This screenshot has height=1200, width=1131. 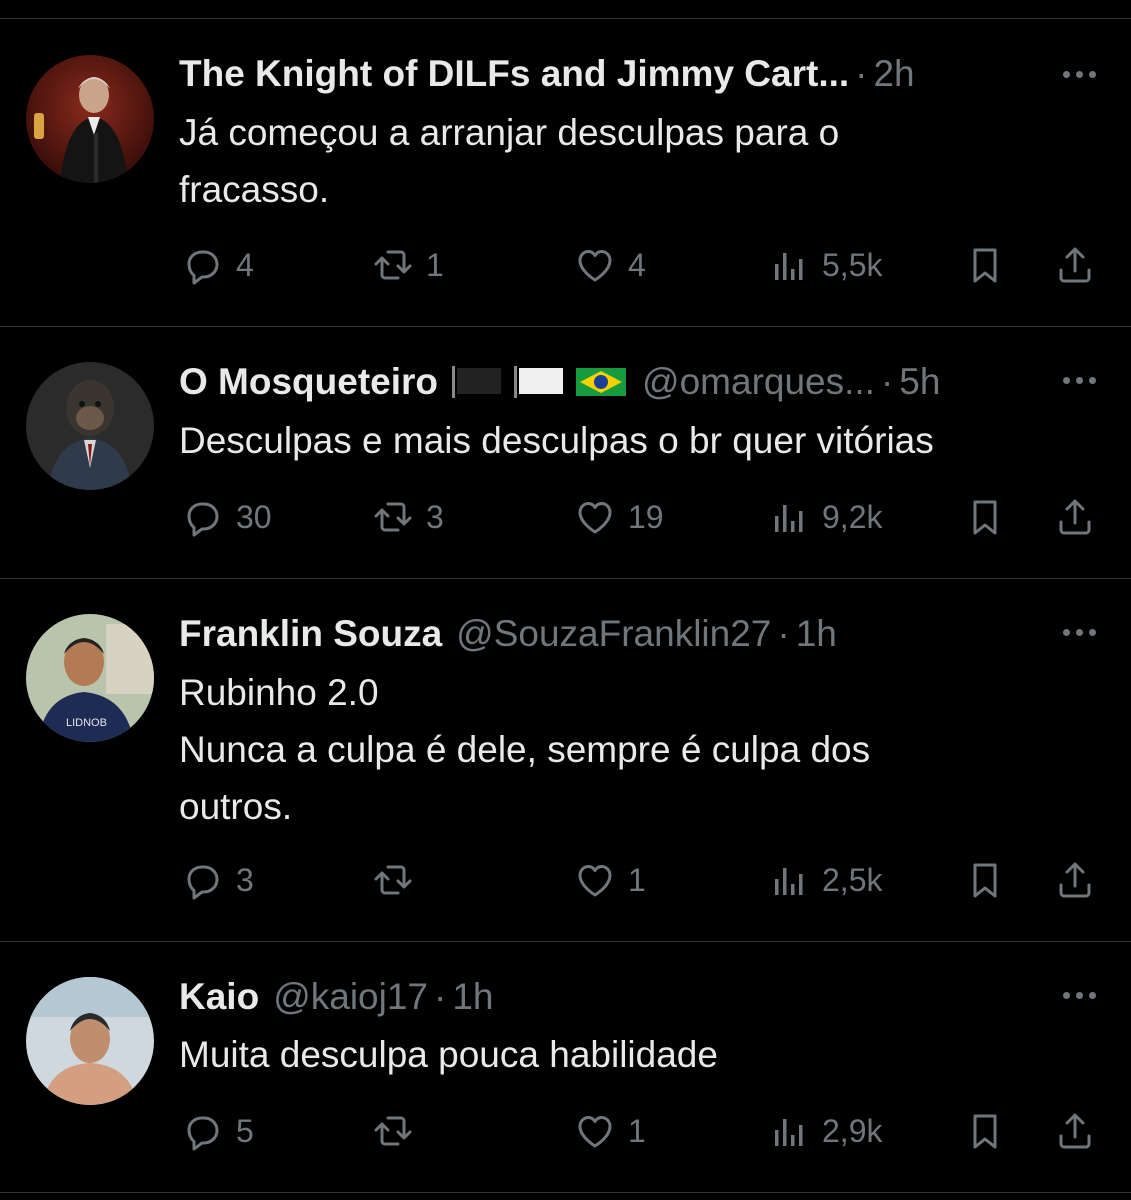 I want to click on reply-button: 4, so click(x=217, y=265).